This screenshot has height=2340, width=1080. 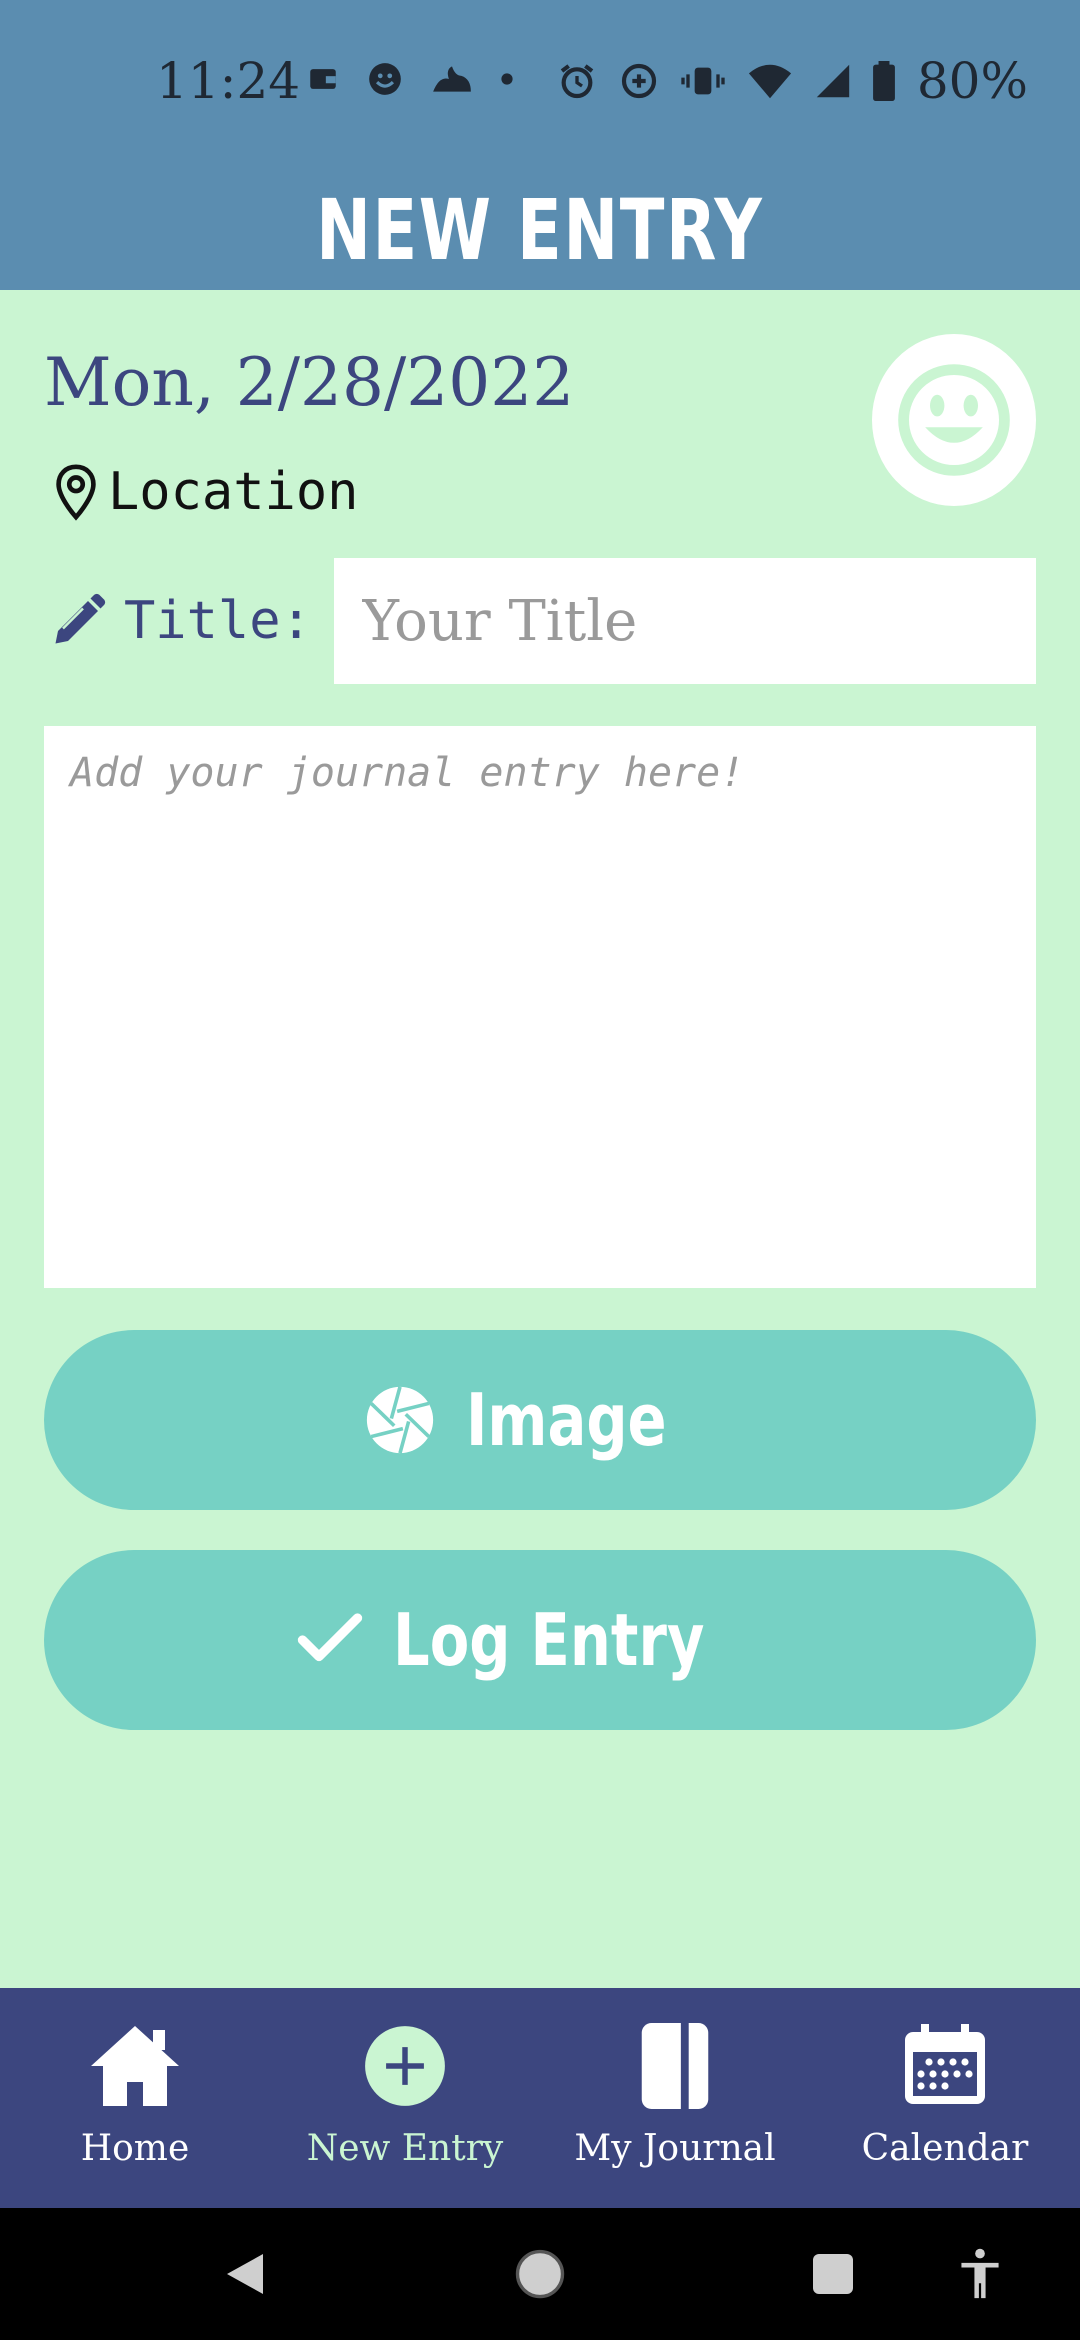 I want to click on recents-button, so click(x=833, y=2274).